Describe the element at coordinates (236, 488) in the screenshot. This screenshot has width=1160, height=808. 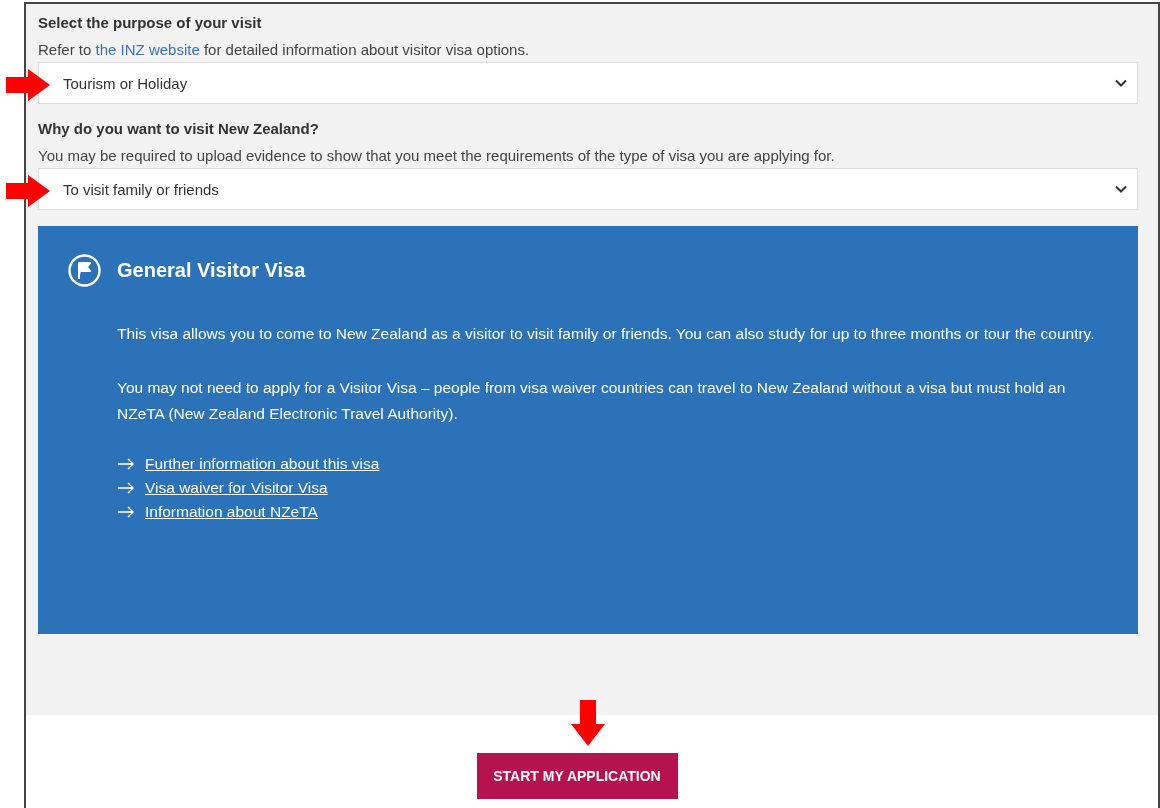
I see `info-link: Visa waiver for Visitor Visa` at that location.